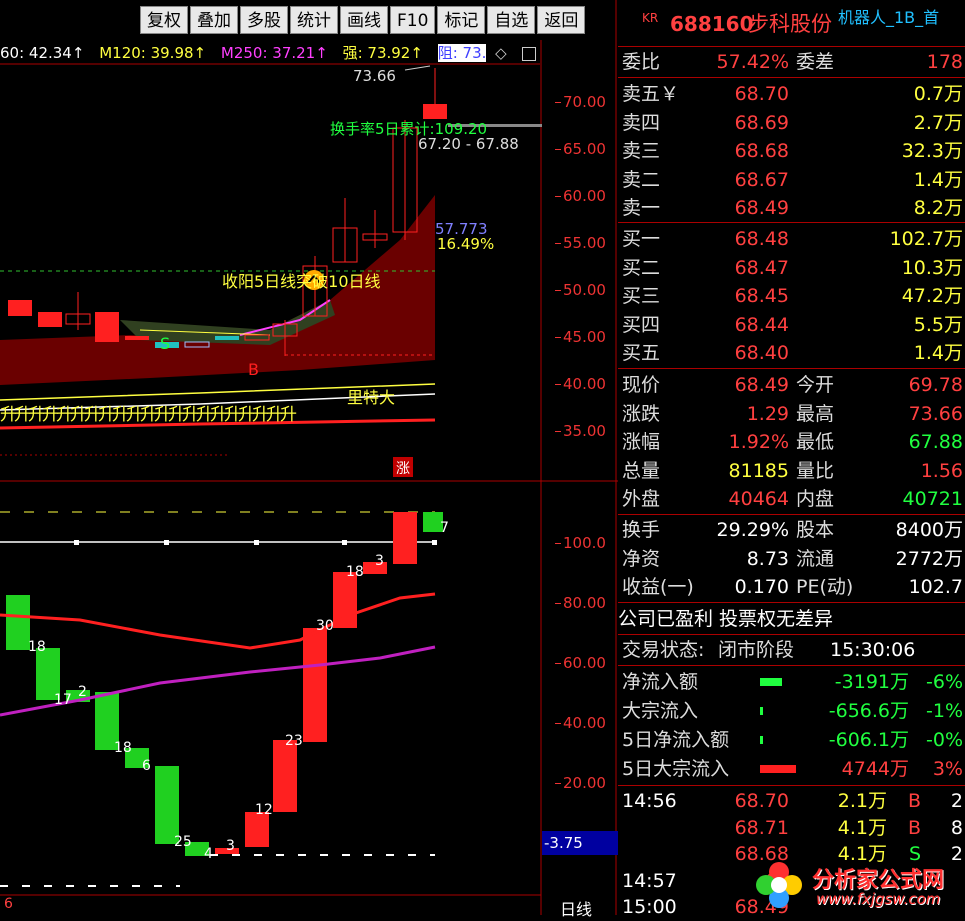  What do you see at coordinates (761, 587) in the screenshot?
I see `fund-value: 0.170` at bounding box center [761, 587].